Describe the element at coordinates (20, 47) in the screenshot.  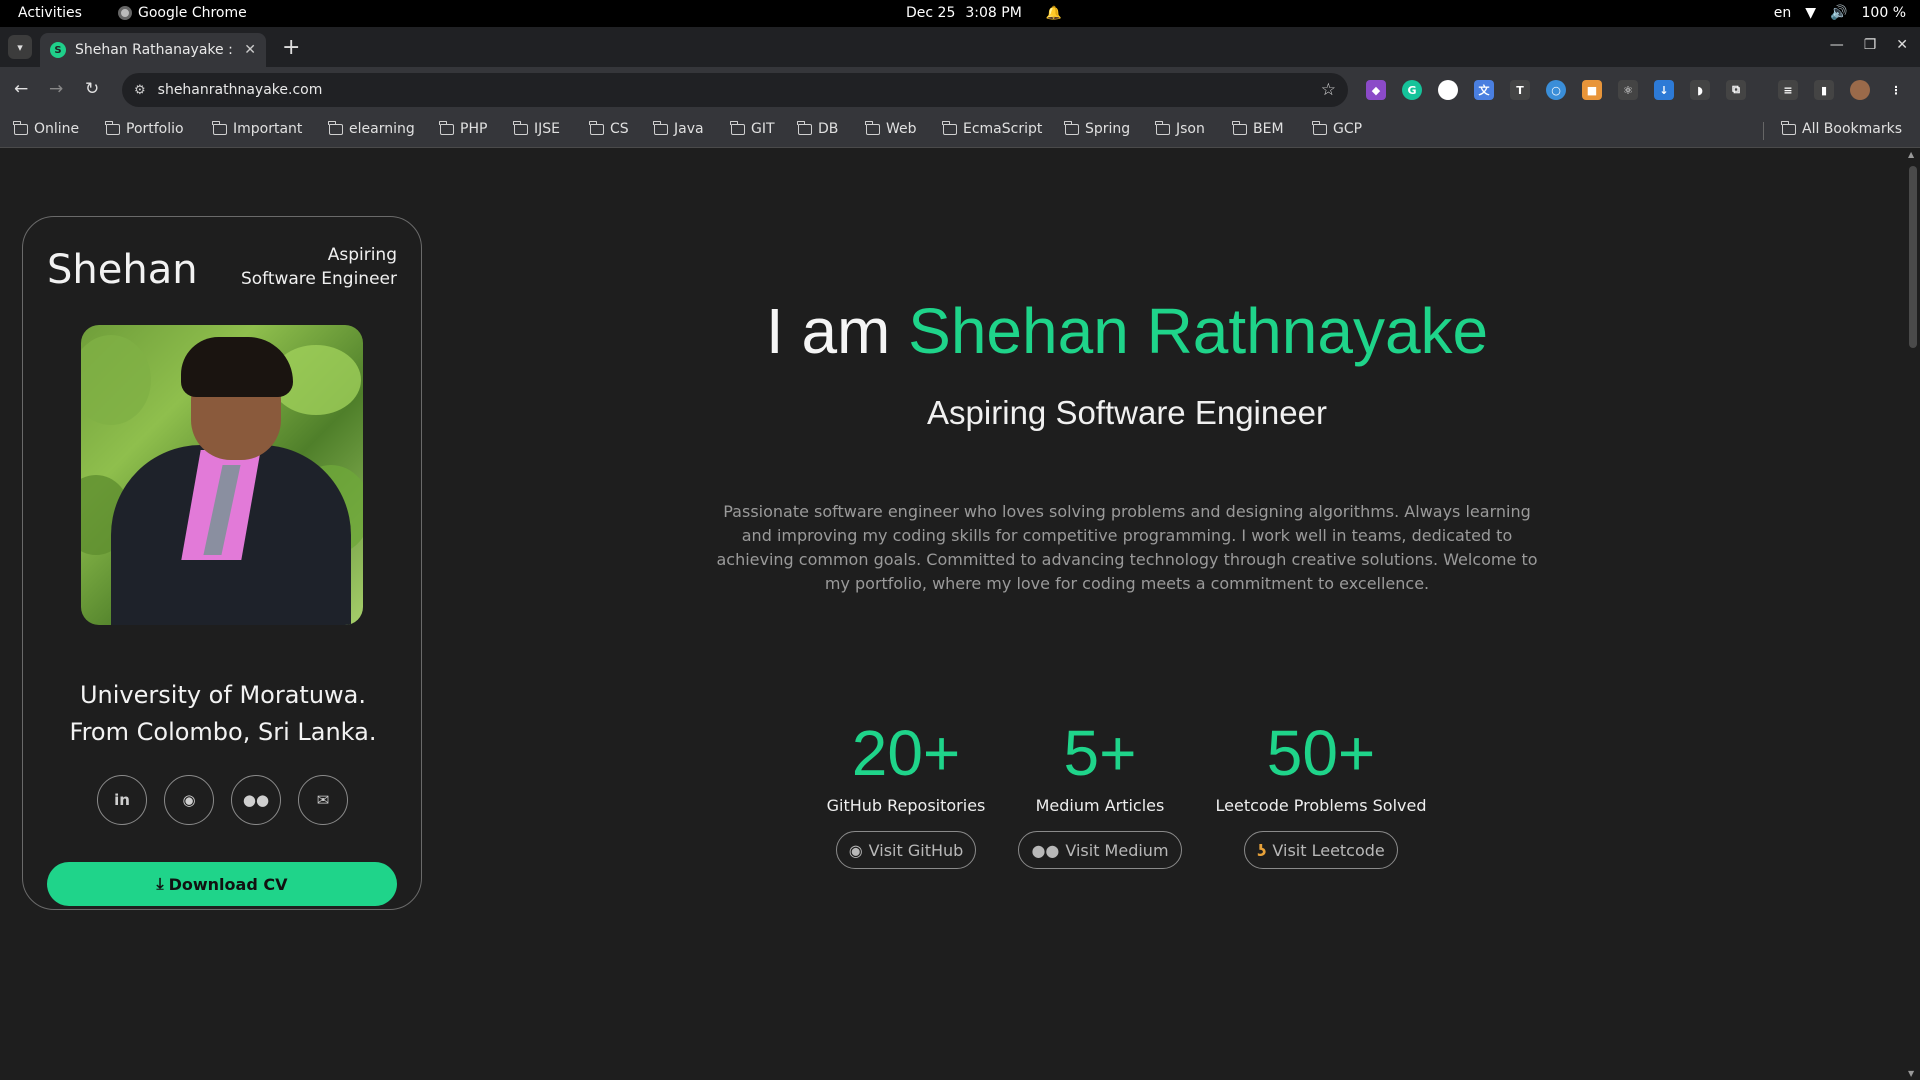
I see `tab-search-button: ▾` at that location.